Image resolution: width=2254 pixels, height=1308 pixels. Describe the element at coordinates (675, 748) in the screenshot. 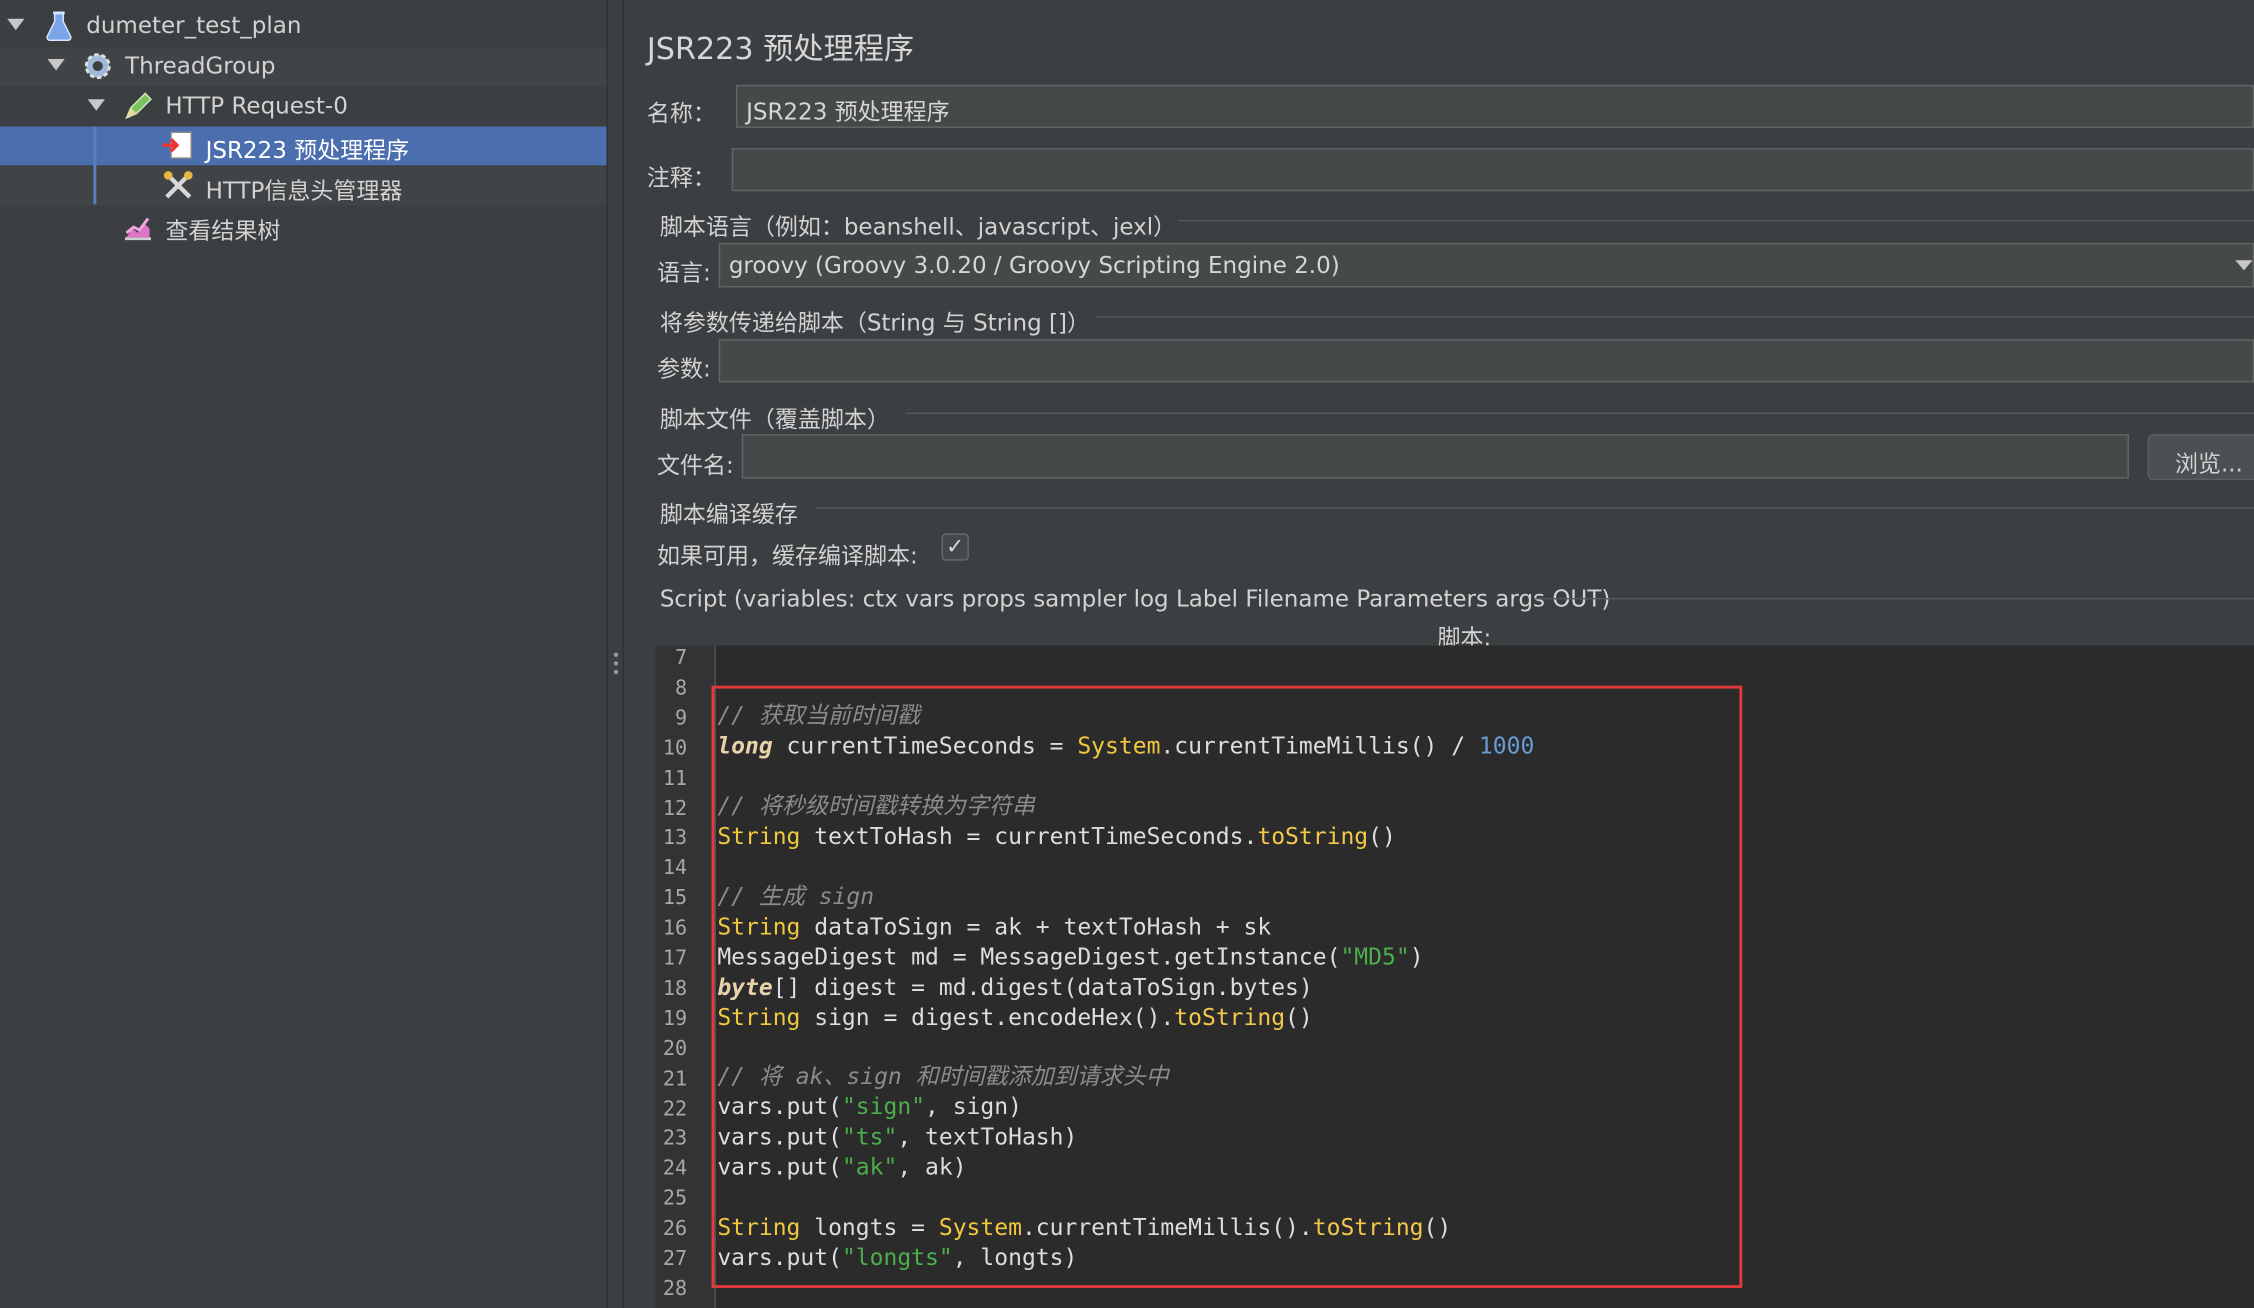

I see `line-number: 10` at that location.